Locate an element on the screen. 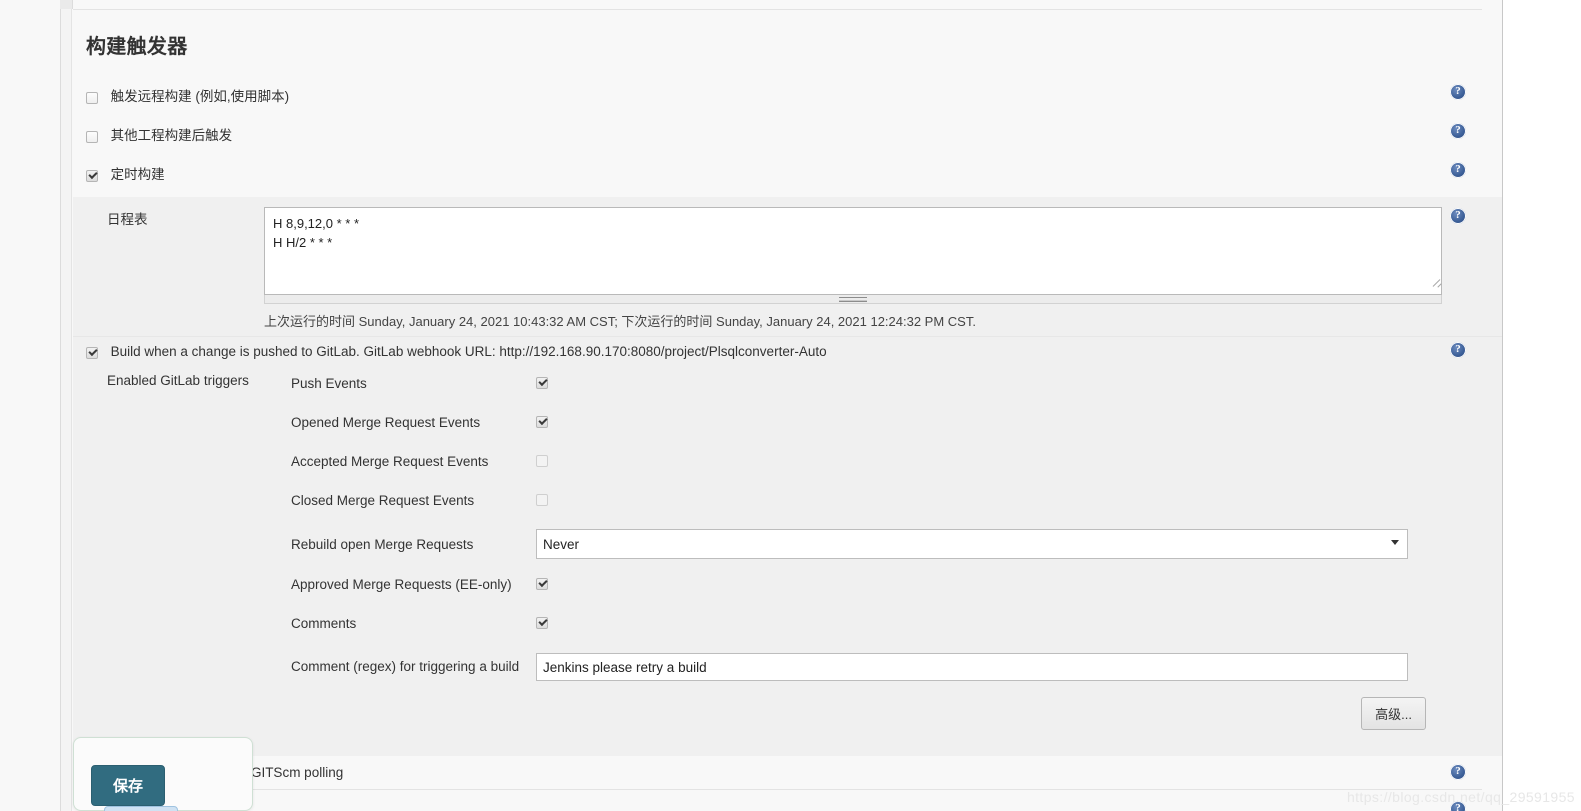 The width and height of the screenshot is (1581, 811). right-blank-area is located at coordinates (1542, 405).